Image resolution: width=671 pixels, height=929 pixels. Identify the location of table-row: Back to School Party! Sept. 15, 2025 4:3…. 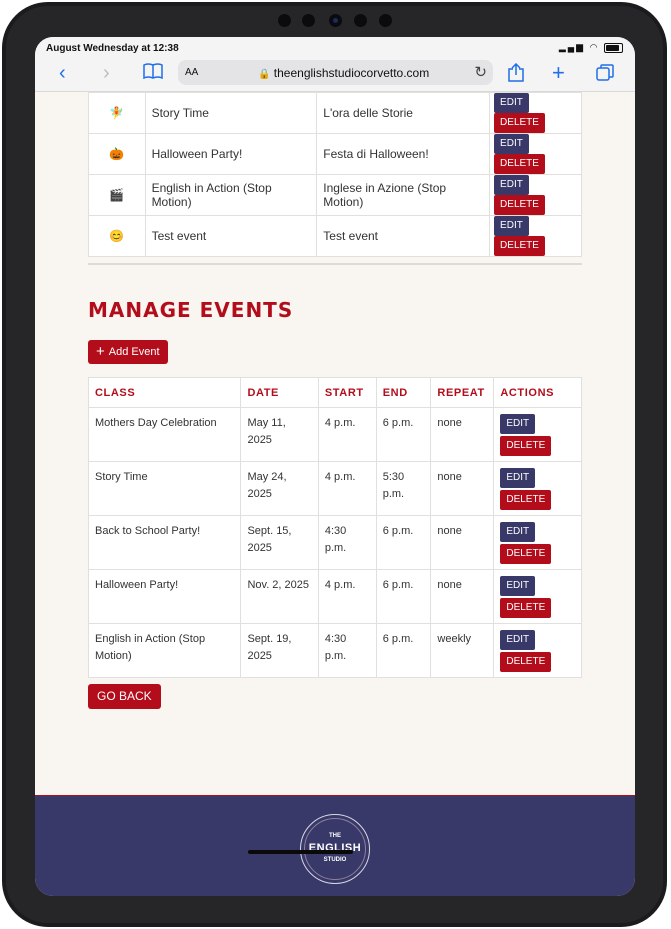
(334, 542).